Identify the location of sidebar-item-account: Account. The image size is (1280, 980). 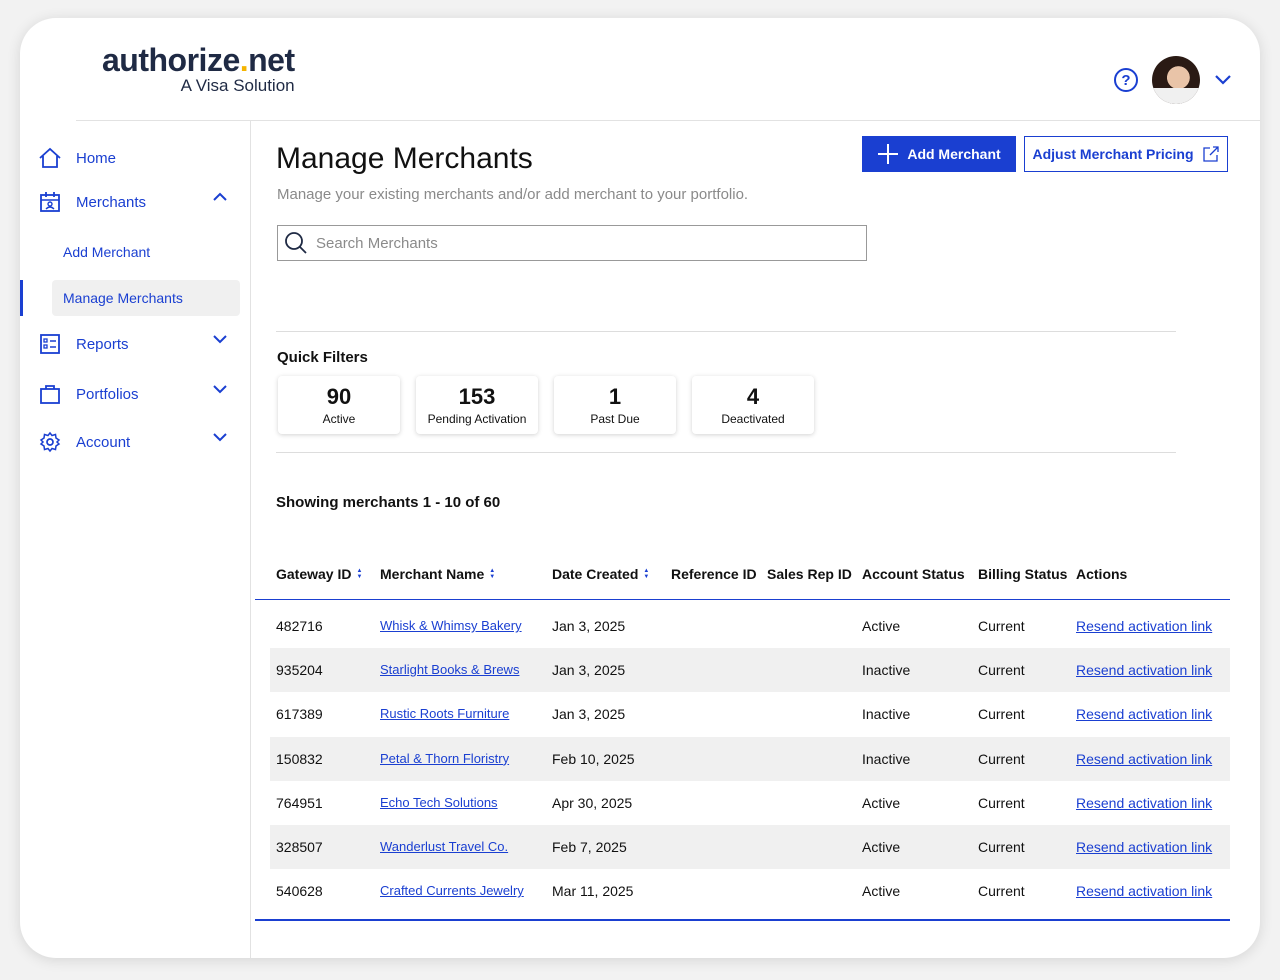
(135, 442).